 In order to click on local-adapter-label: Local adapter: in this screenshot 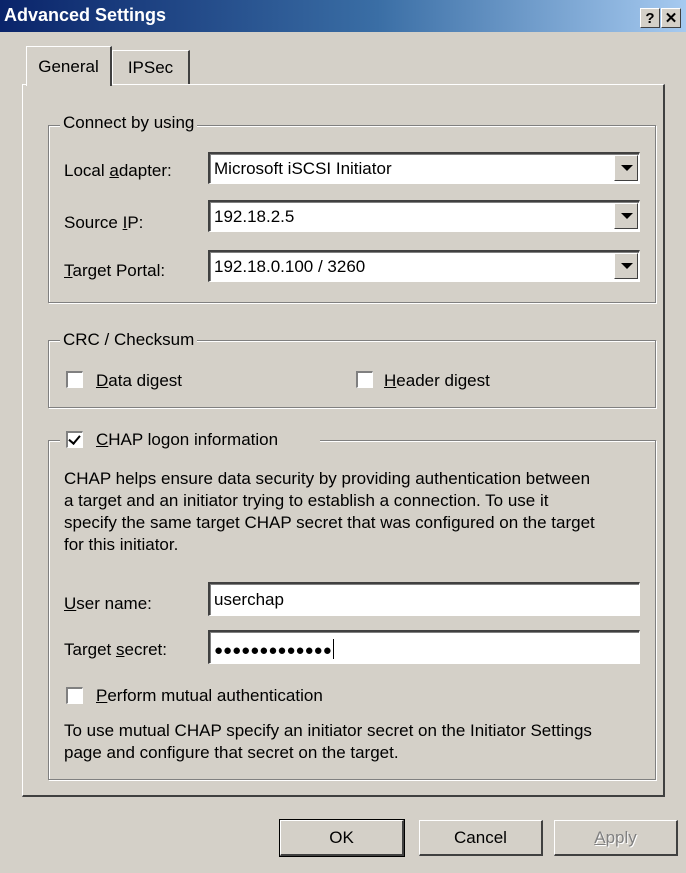, I will do `click(118, 170)`.